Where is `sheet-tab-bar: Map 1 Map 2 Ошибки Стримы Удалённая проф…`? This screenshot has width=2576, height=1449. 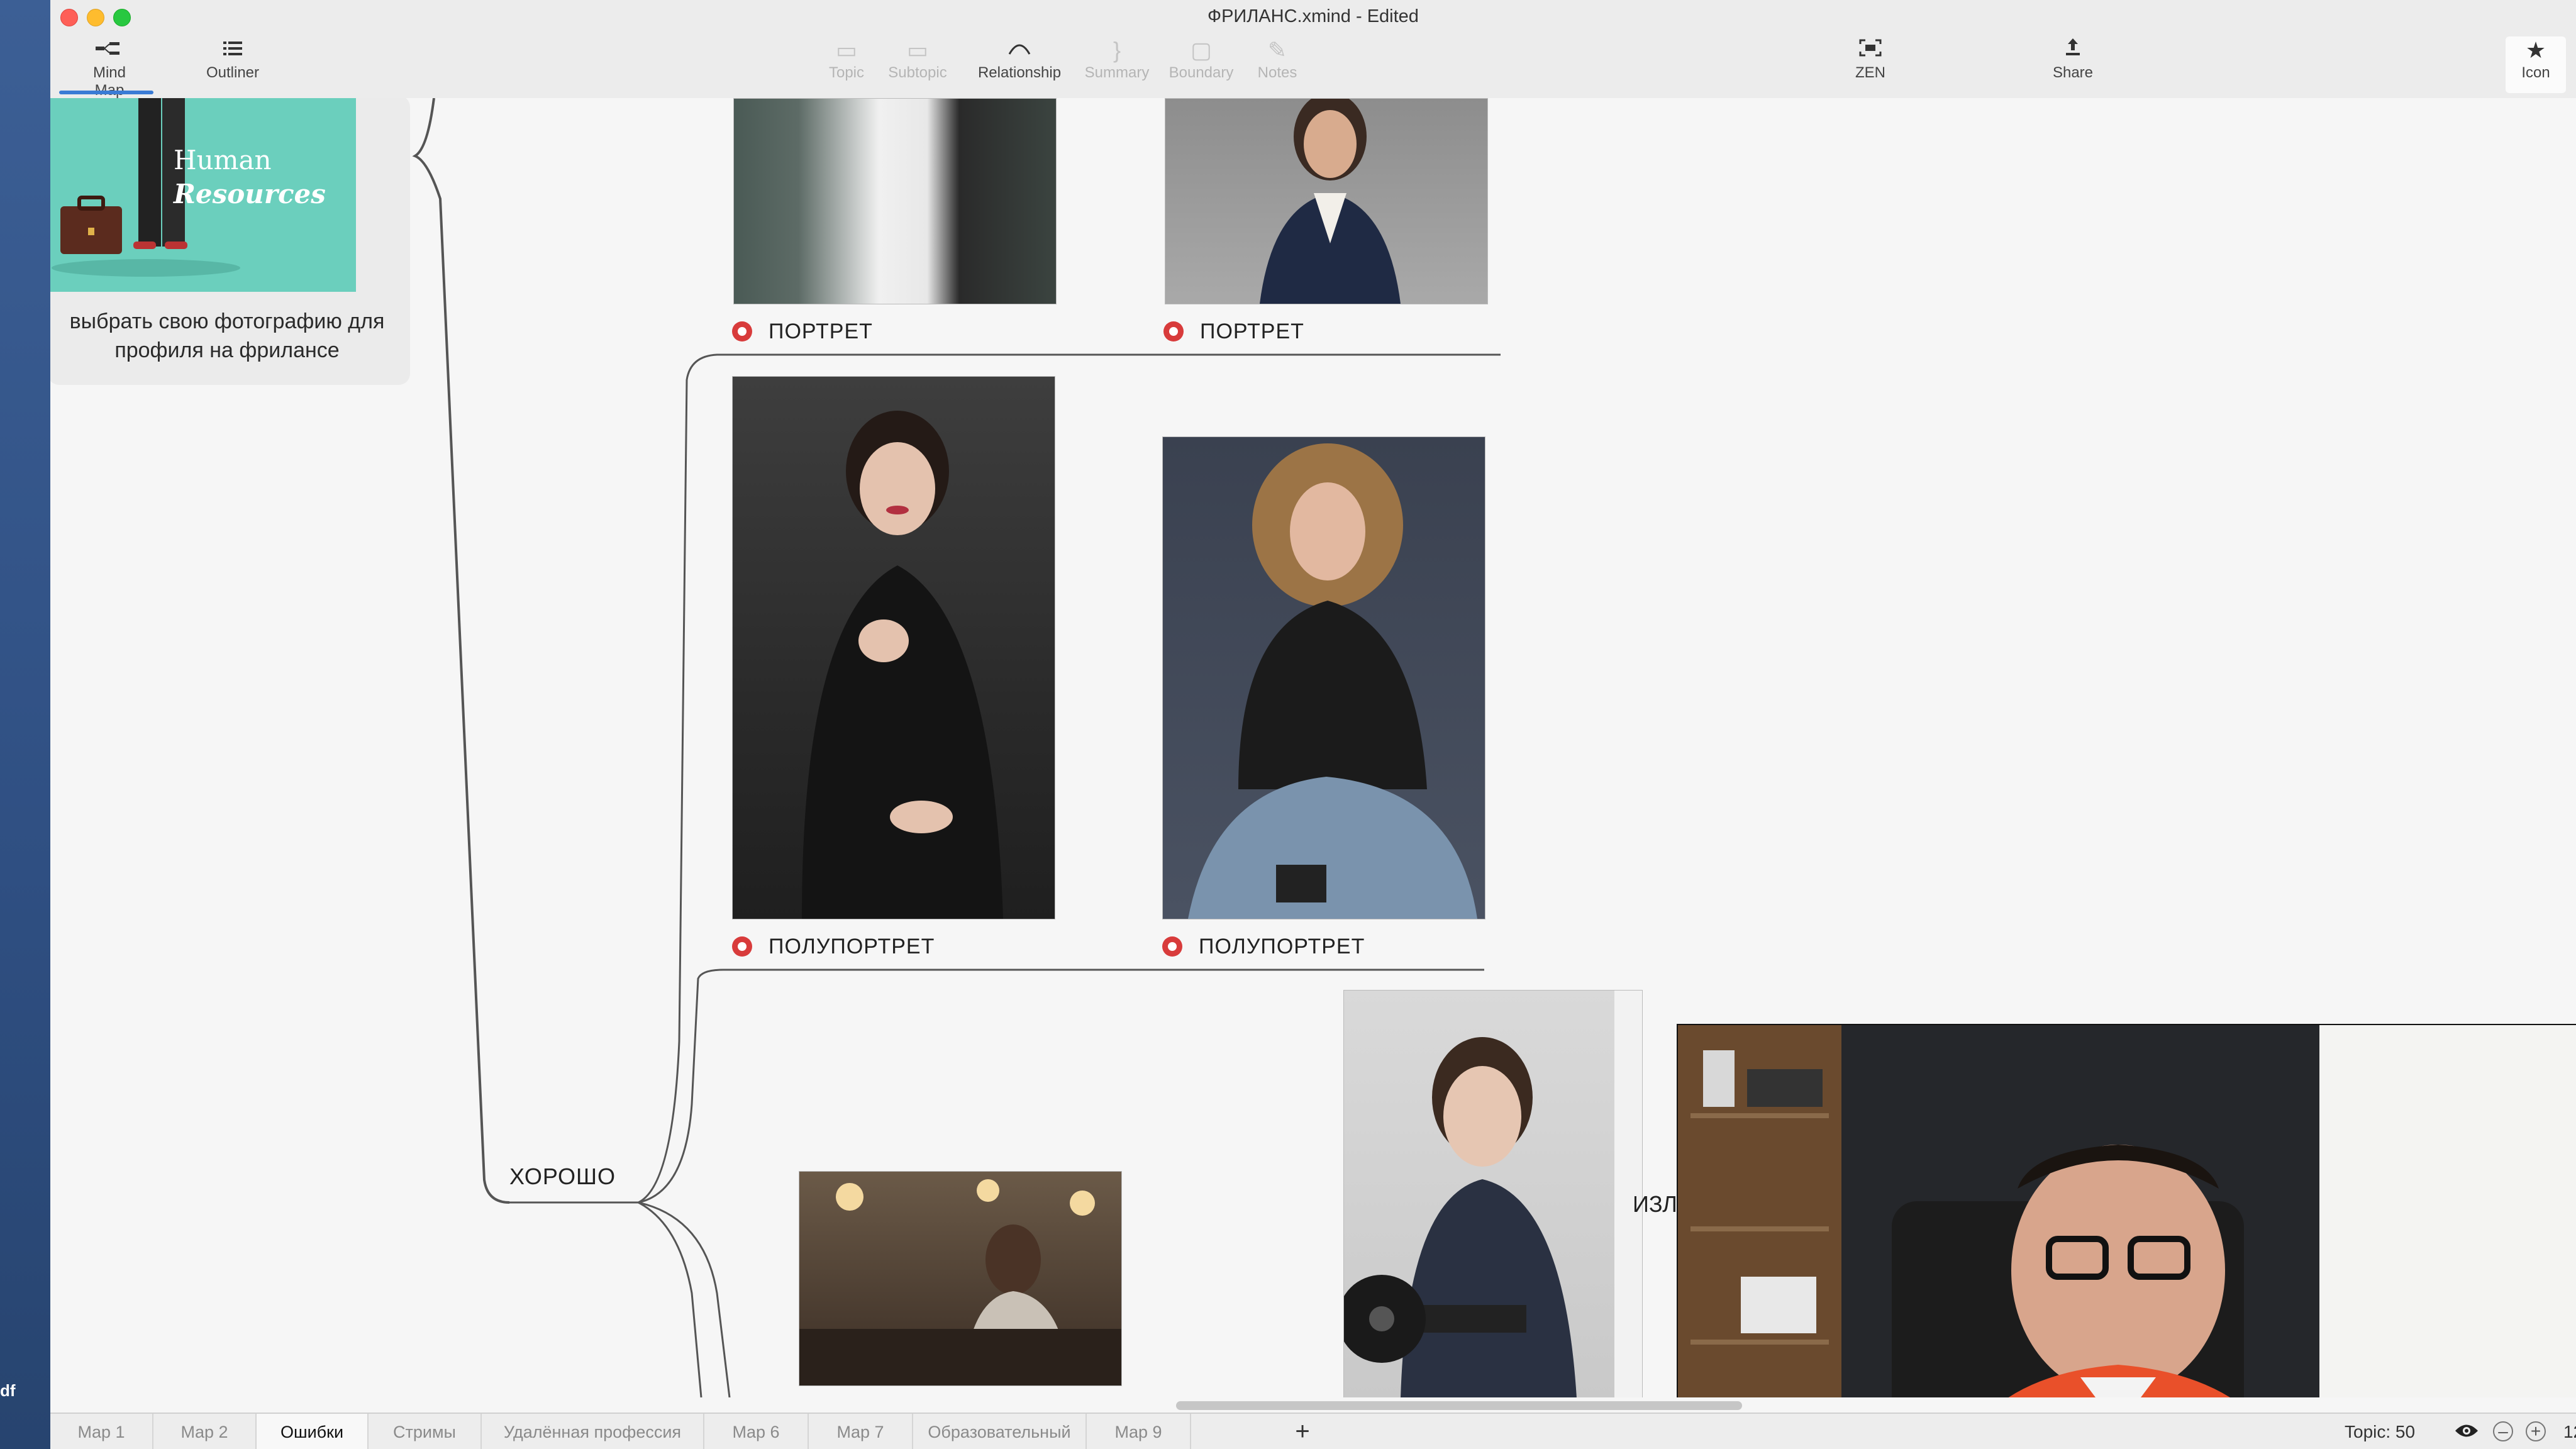
sheet-tab-bar: Map 1 Map 2 Ошибки Стримы Удалённая проф… is located at coordinates (1313, 1431).